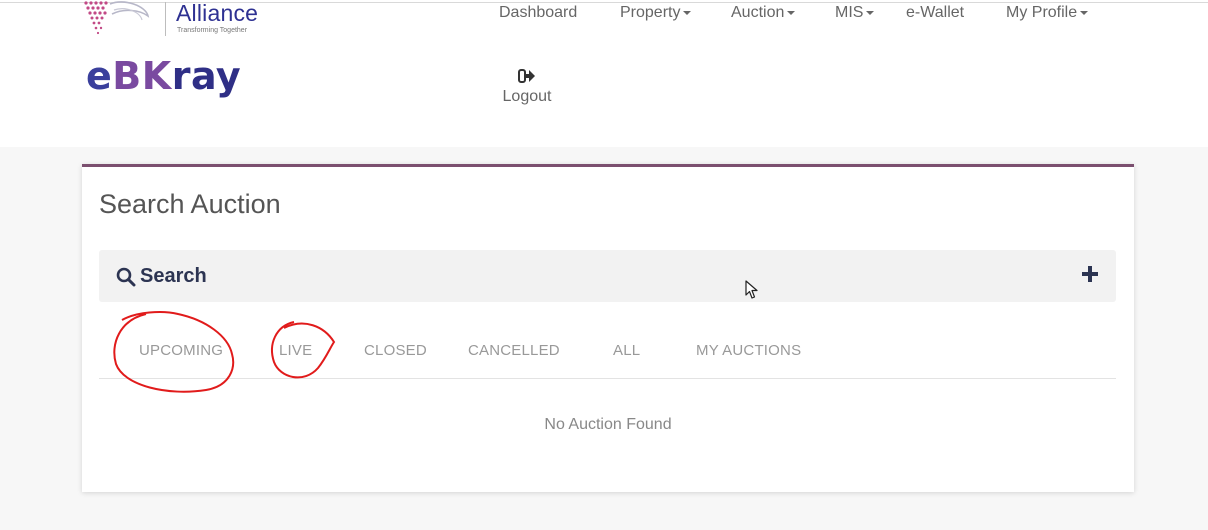 This screenshot has height=530, width=1208. I want to click on page-title: Search Auction, so click(190, 204).